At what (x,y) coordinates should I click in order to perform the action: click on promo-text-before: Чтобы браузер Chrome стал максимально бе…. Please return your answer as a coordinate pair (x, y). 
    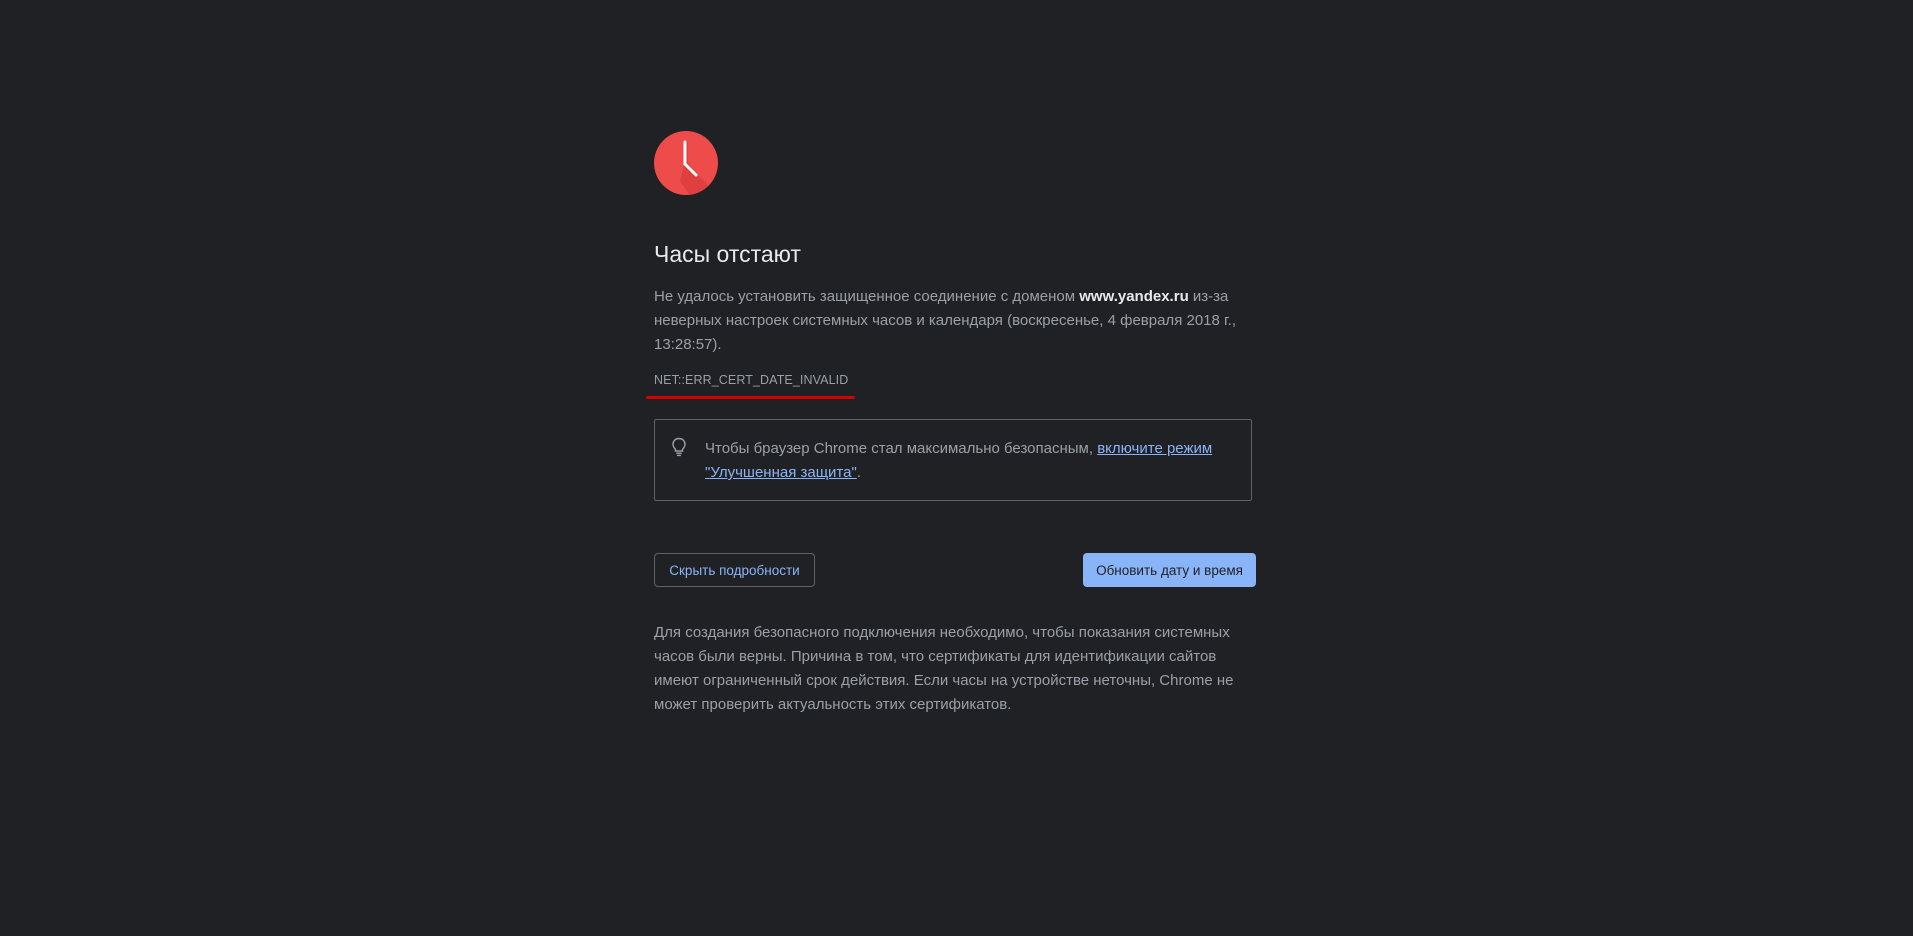
    Looking at the image, I should click on (901, 448).